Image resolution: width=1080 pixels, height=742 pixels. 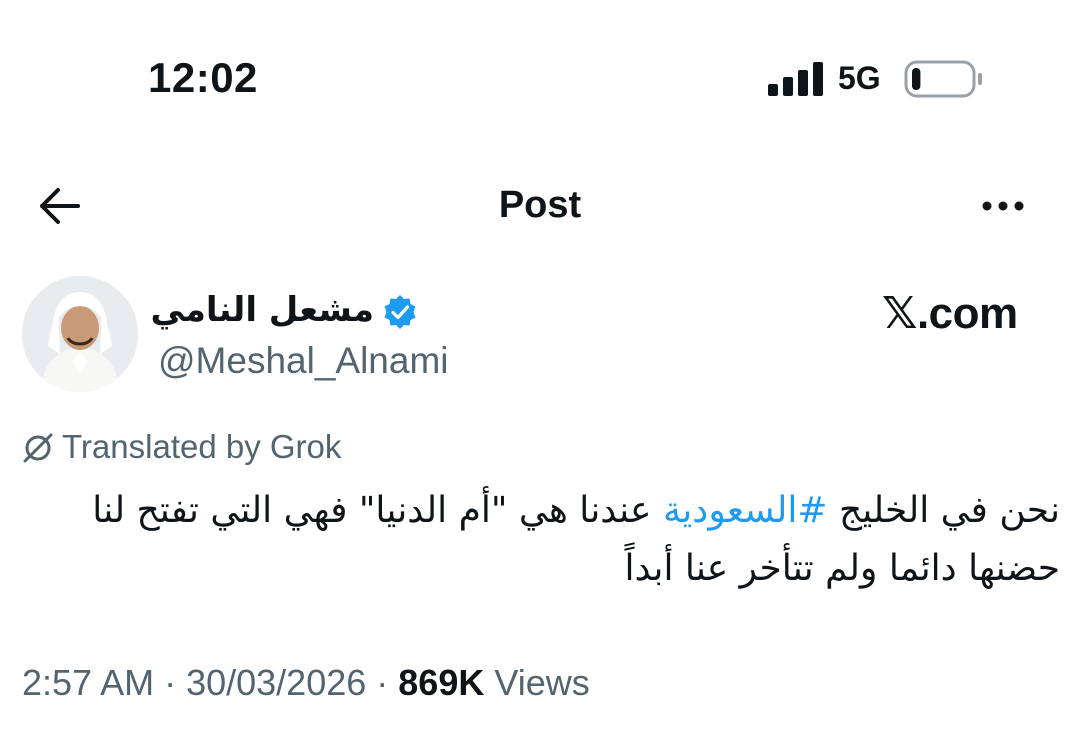 What do you see at coordinates (201, 447) in the screenshot?
I see `translated-by-label: Translated by Grok` at bounding box center [201, 447].